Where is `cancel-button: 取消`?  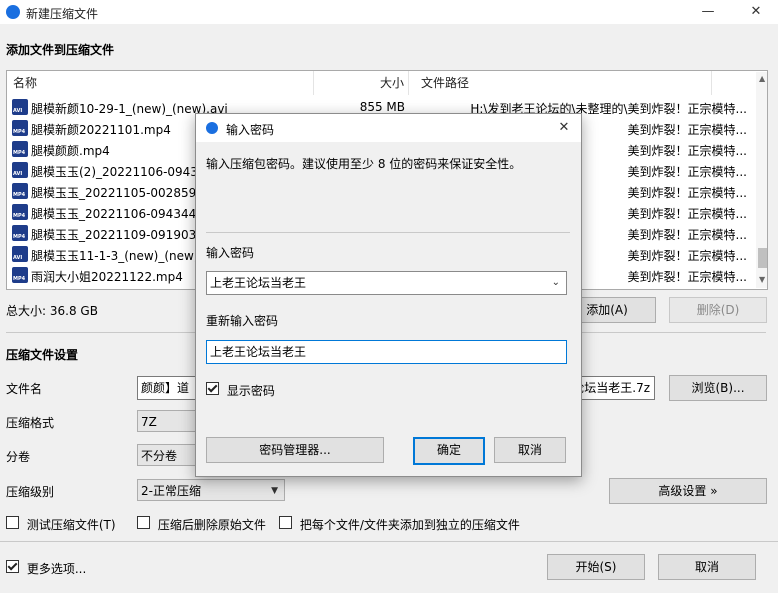
cancel-button: 取消 is located at coordinates (707, 567).